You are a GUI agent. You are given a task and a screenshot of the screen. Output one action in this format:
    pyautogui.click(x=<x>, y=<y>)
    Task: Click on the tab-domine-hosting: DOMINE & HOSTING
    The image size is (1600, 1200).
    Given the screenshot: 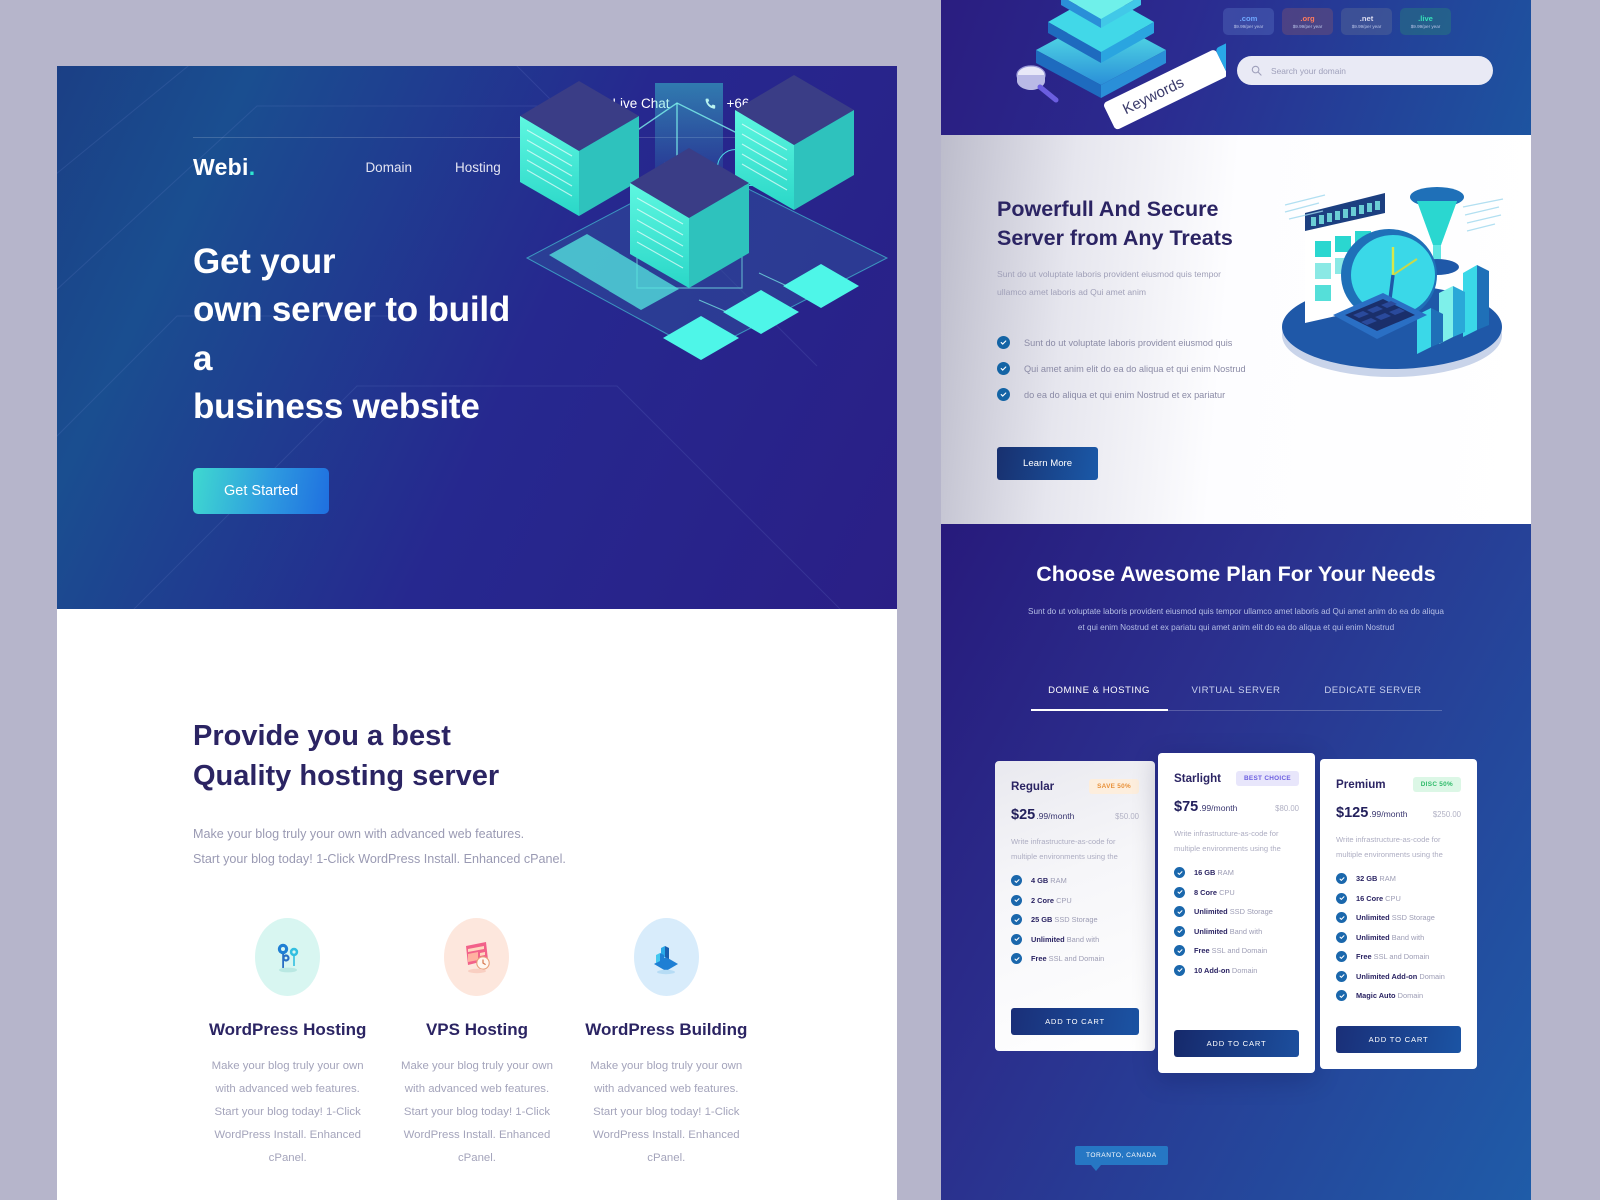 What is the action you would take?
    pyautogui.click(x=1099, y=698)
    